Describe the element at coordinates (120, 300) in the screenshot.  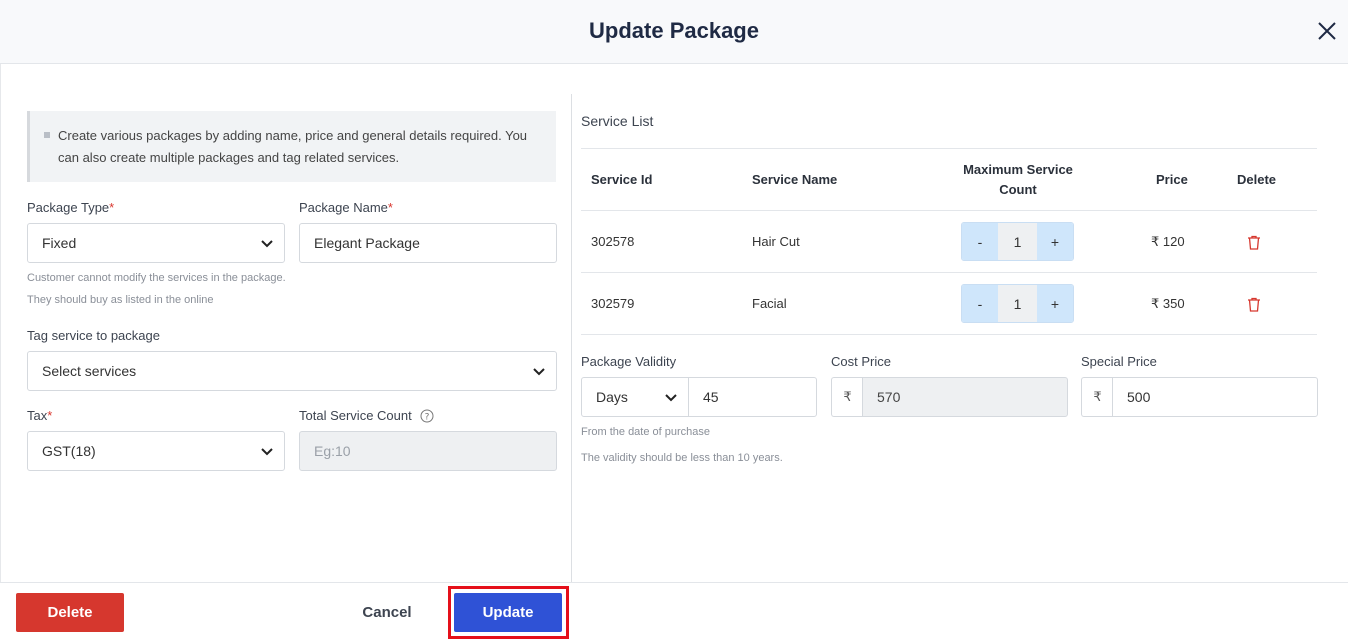
I see `package-type-hint-2: They should buy as listed in the online` at that location.